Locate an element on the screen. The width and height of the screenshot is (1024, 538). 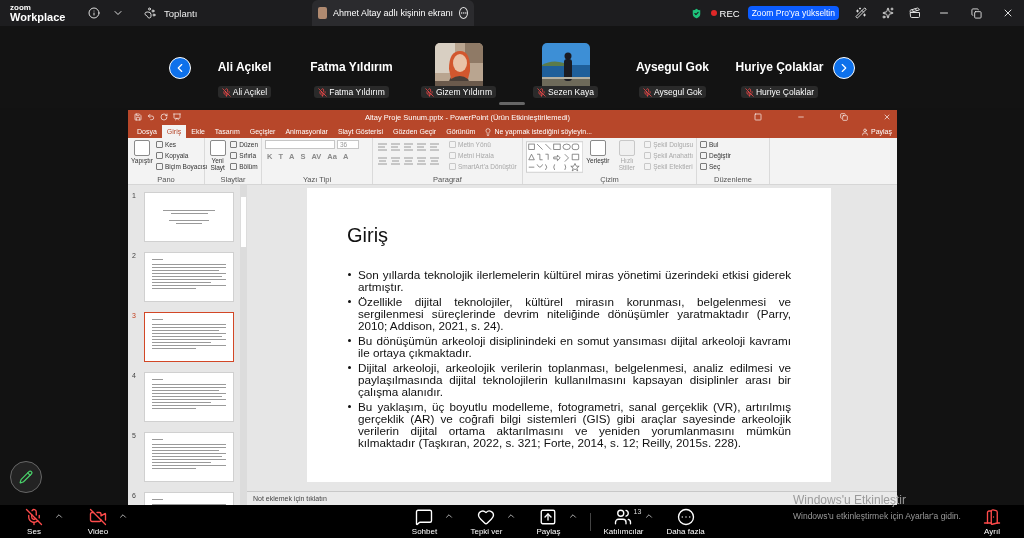
previous-button is located at coordinates (180, 68).